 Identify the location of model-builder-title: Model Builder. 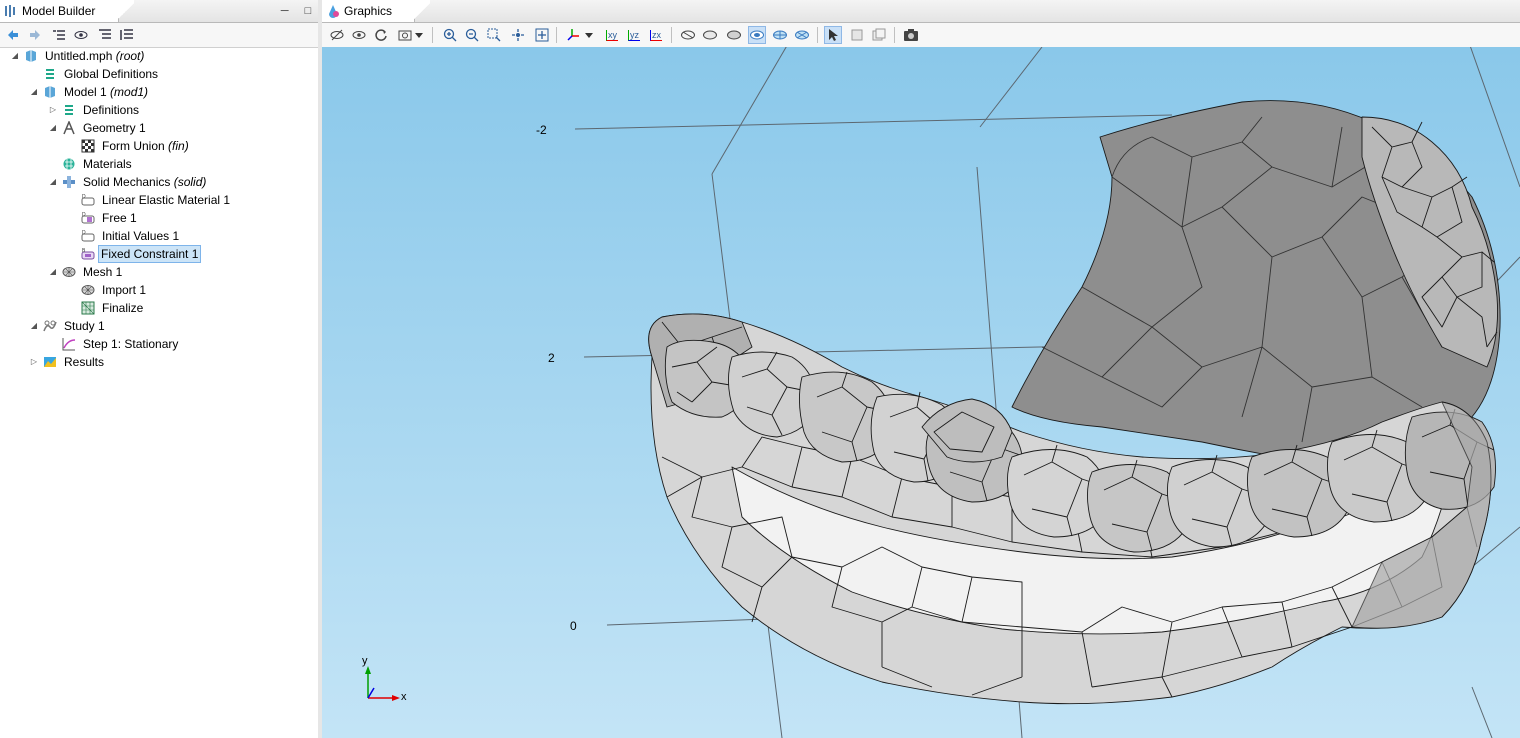
(59, 11).